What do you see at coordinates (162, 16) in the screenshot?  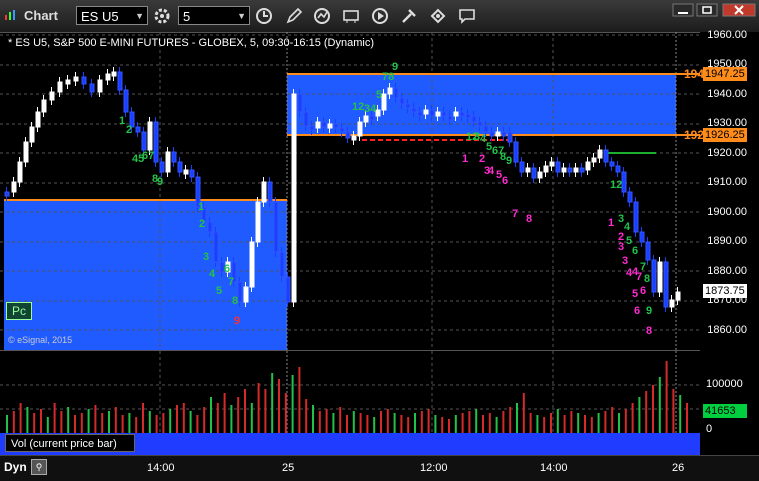 I see `settings-icon` at bounding box center [162, 16].